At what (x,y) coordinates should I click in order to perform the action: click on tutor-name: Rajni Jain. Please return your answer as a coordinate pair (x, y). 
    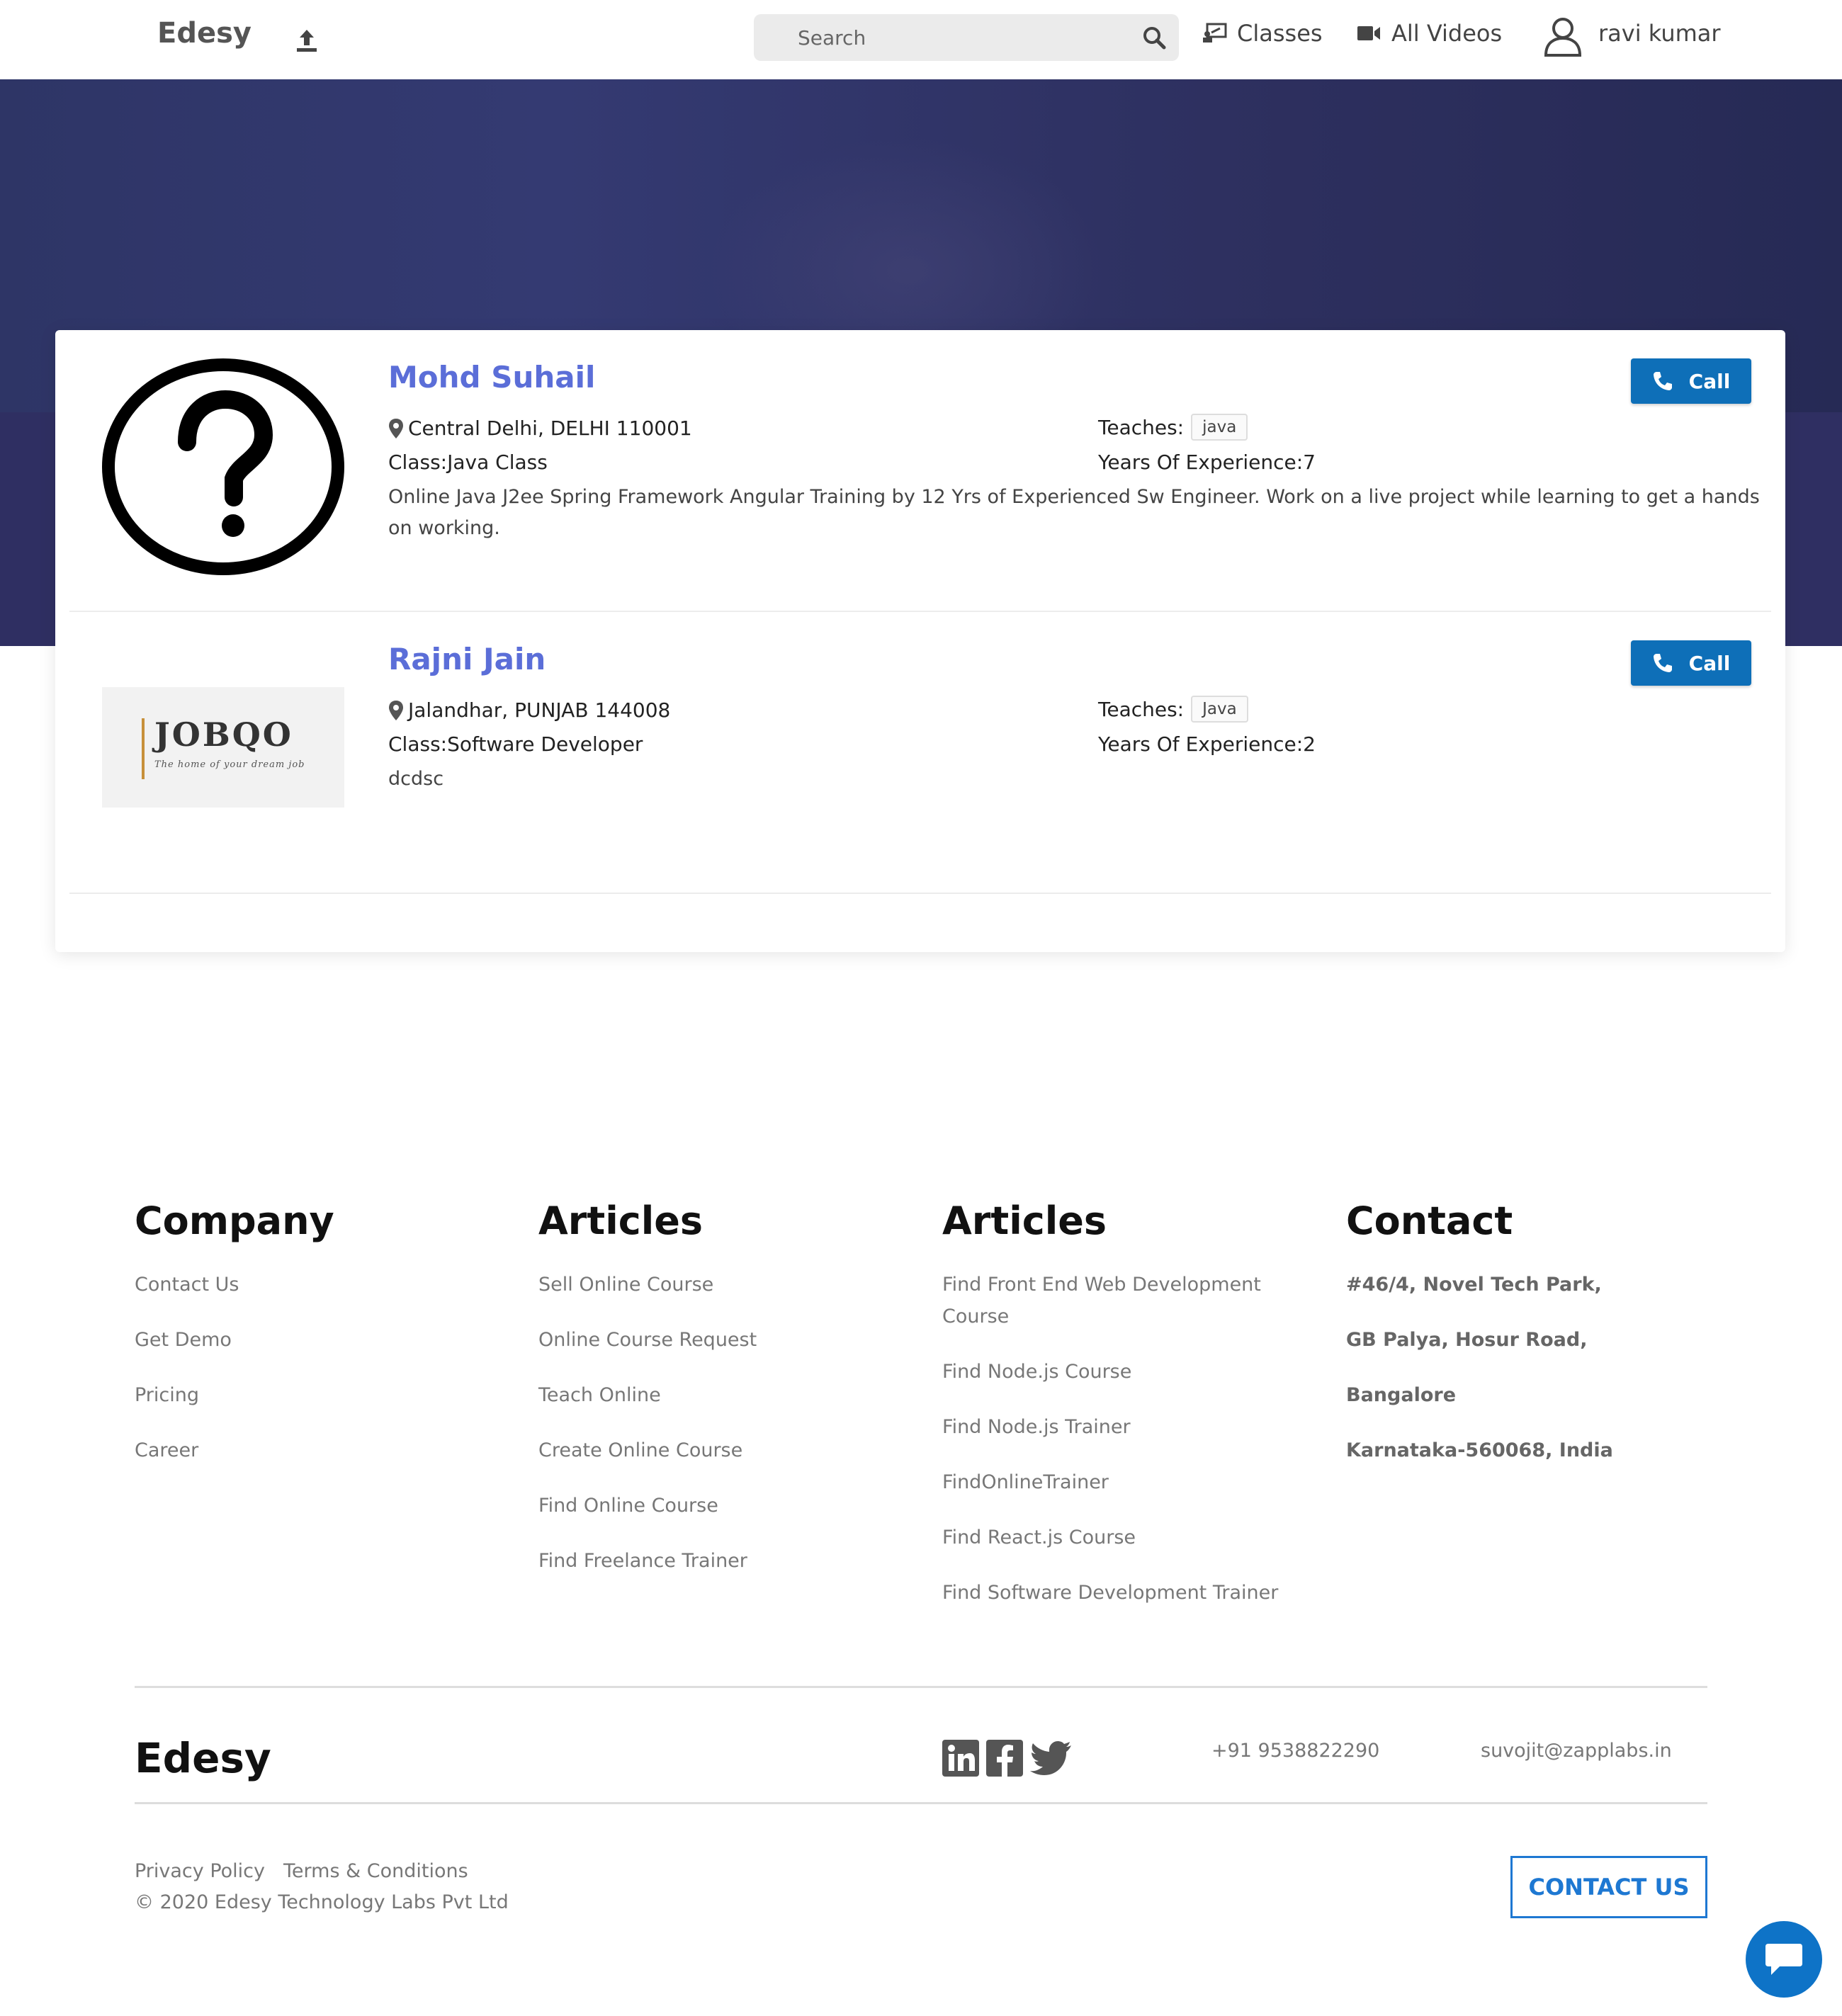
    Looking at the image, I should click on (467, 659).